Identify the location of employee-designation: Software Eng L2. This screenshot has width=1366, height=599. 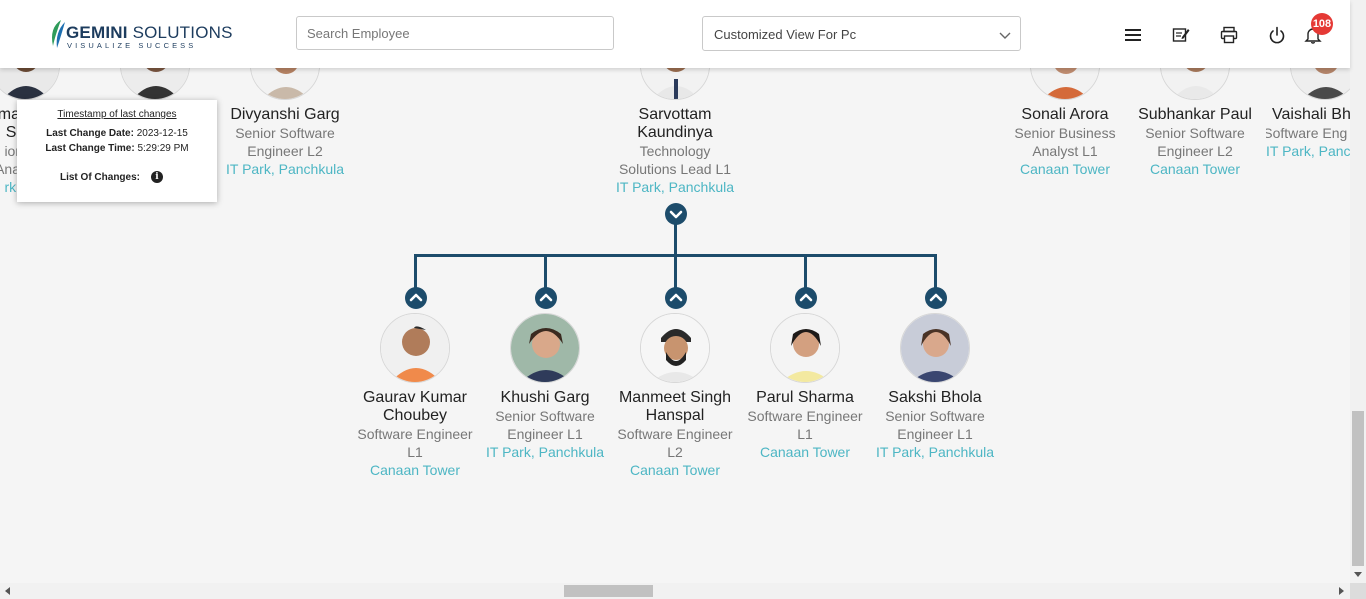
(1308, 133).